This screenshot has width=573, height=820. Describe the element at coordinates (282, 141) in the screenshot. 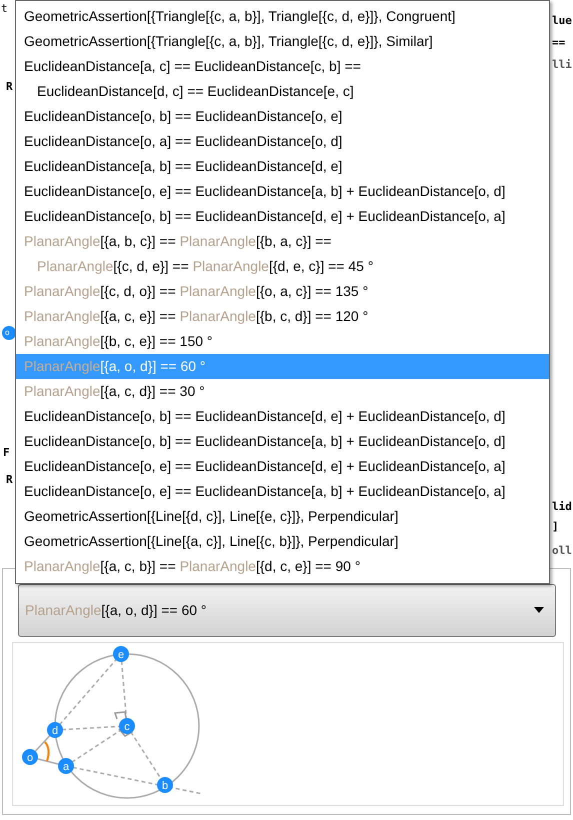

I see `menu-item: EuclideanDistance[o, a] == EuclideanDistance[o, d]` at that location.